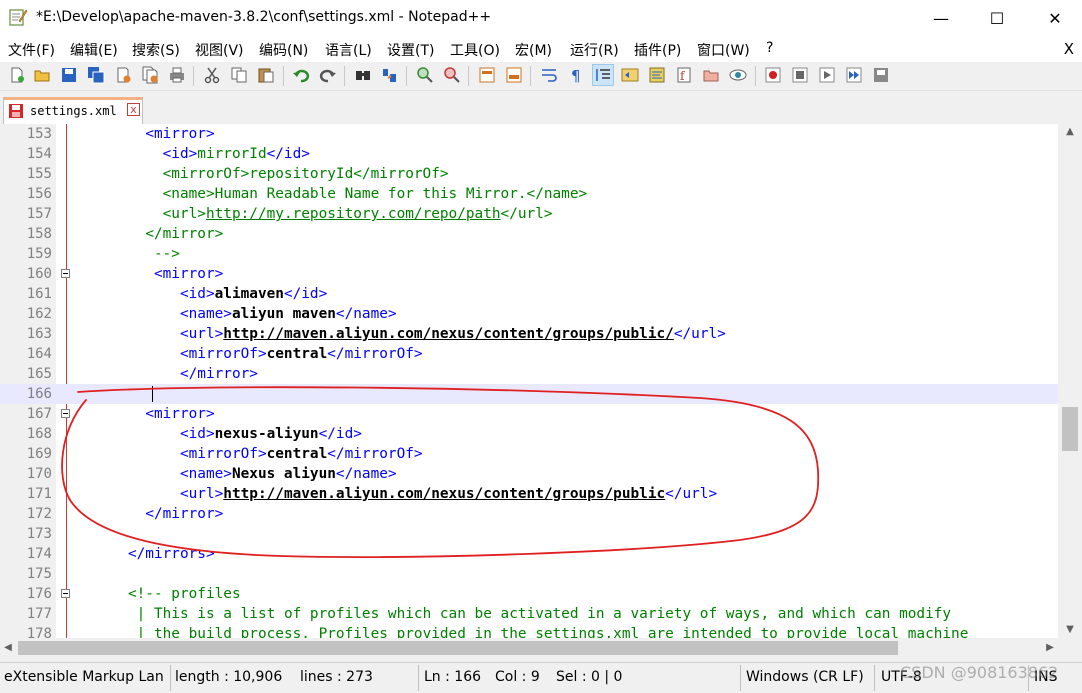  I want to click on folder-as-workspace-icon, so click(711, 75).